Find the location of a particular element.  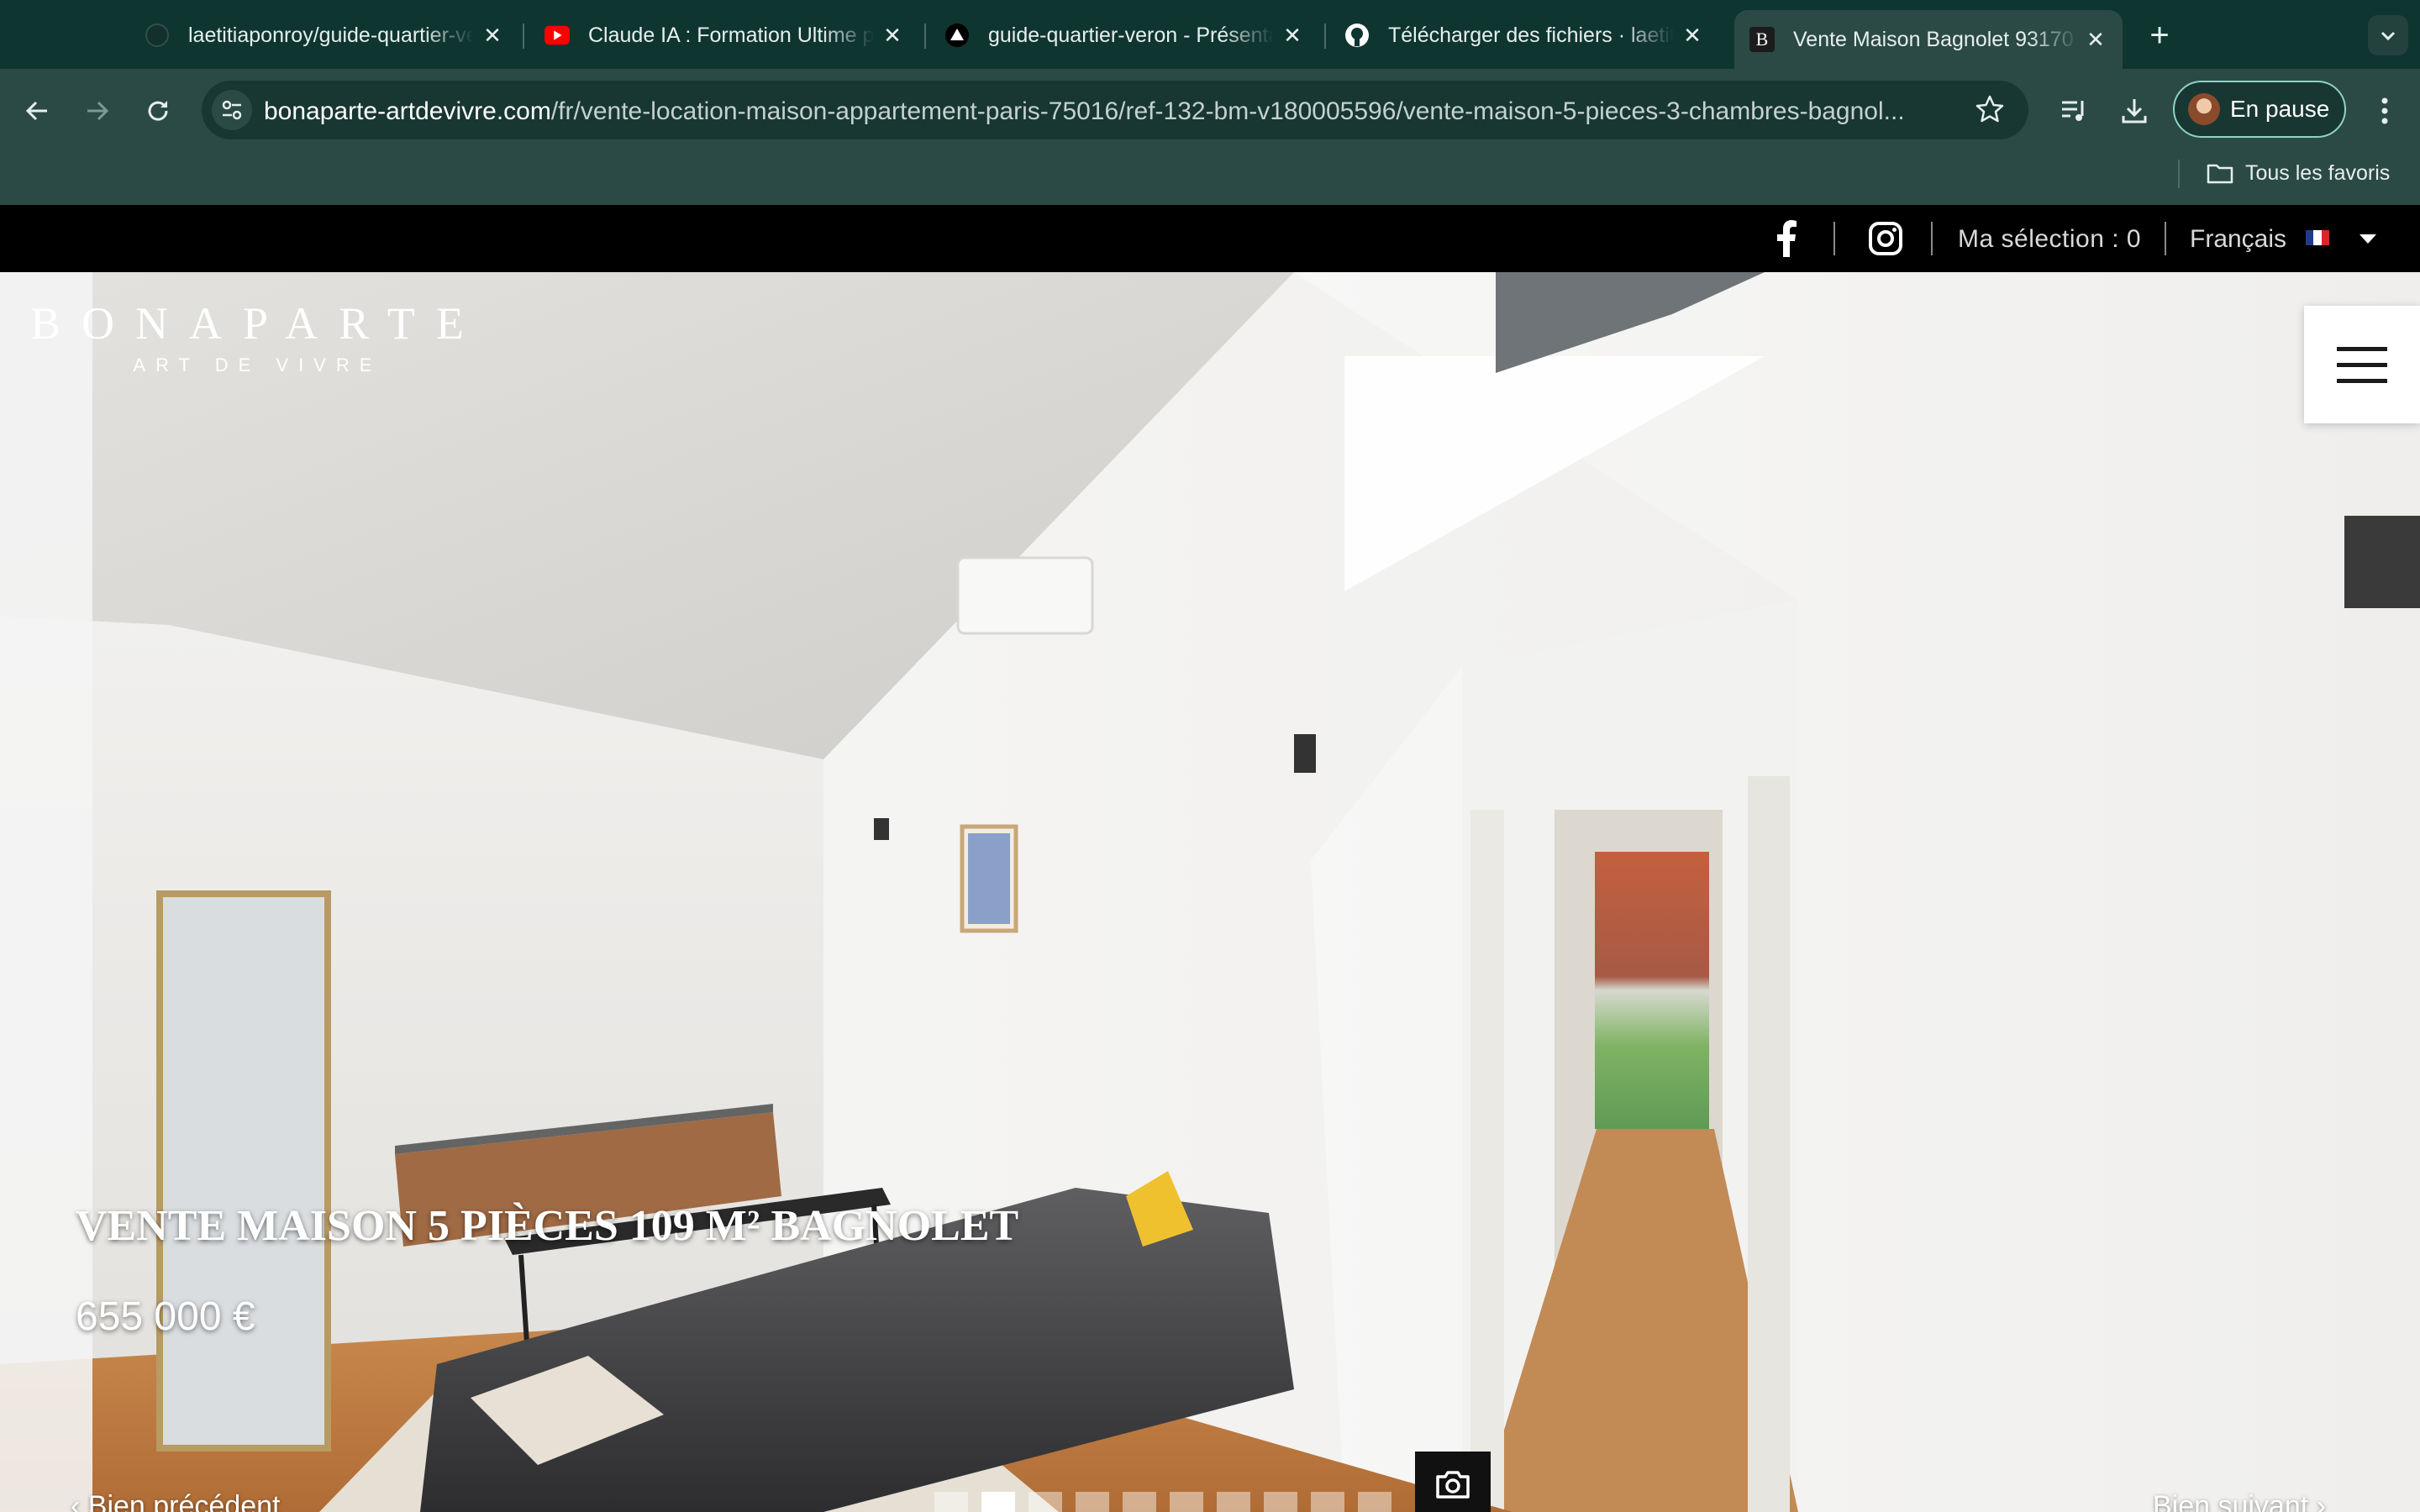

carousel-dots is located at coordinates (1163, 1502).